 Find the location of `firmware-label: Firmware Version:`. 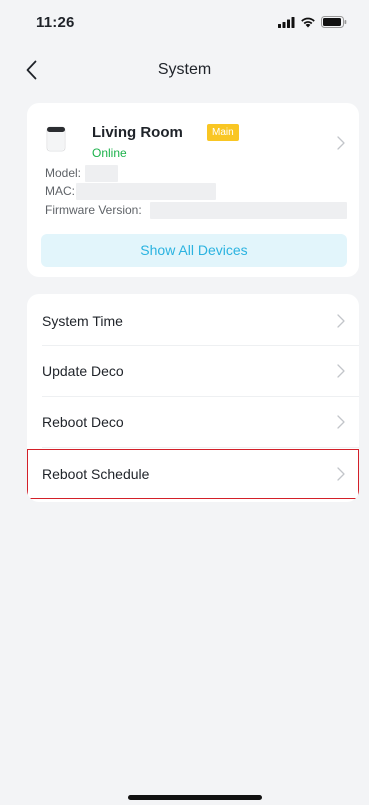

firmware-label: Firmware Version: is located at coordinates (93, 210).